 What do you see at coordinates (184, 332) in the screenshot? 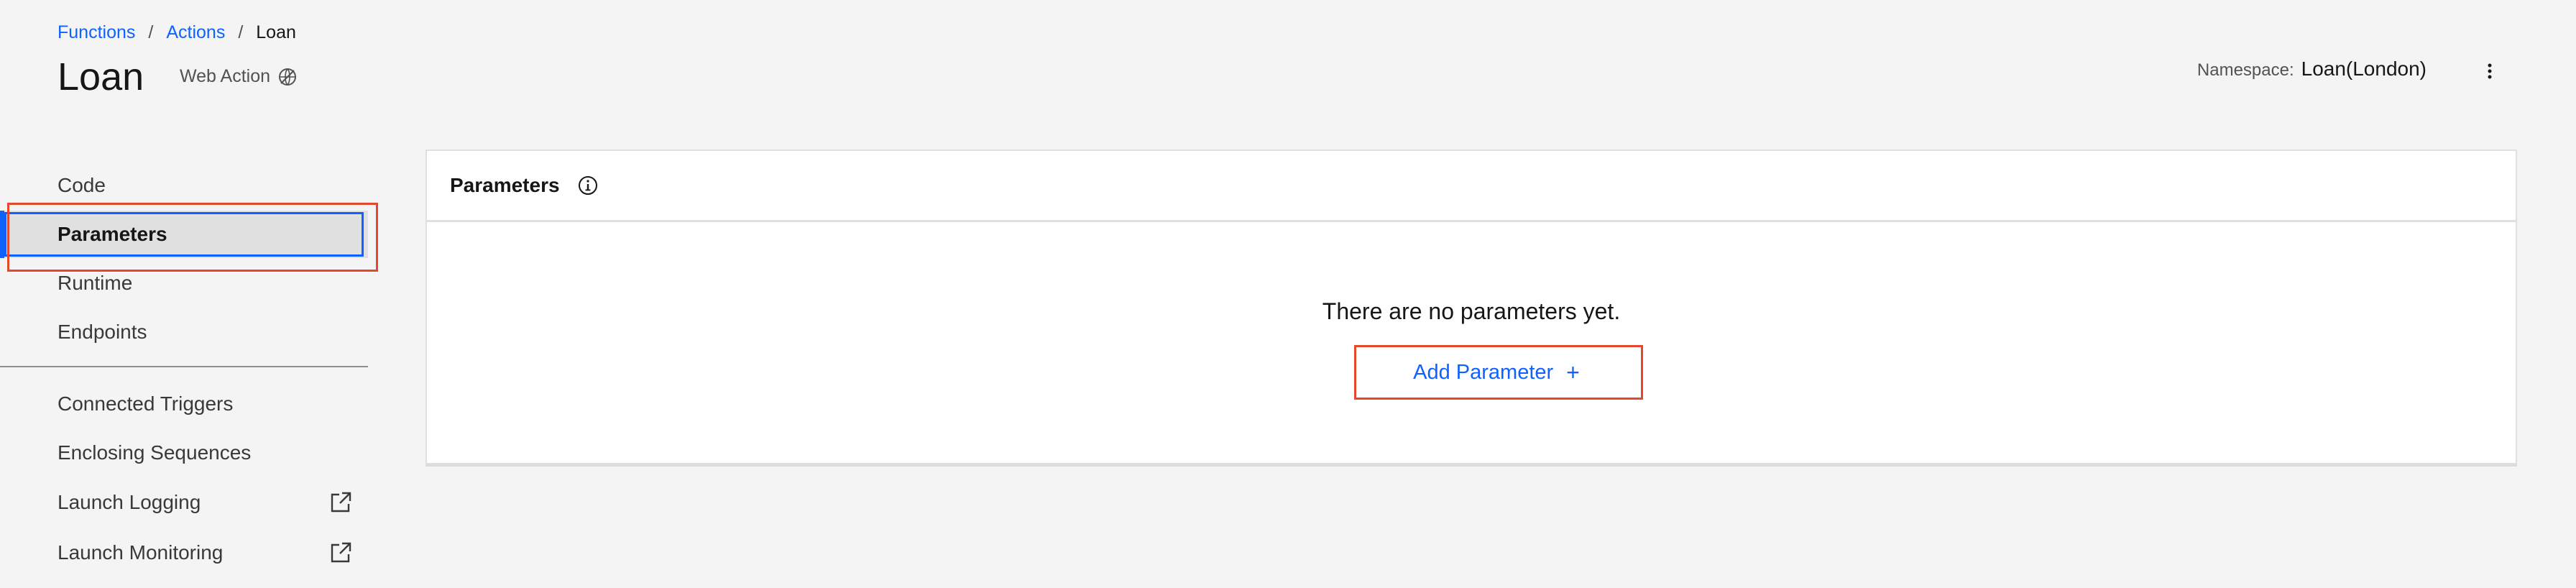
I see `sidebar-item-endpoints: Endpoints` at bounding box center [184, 332].